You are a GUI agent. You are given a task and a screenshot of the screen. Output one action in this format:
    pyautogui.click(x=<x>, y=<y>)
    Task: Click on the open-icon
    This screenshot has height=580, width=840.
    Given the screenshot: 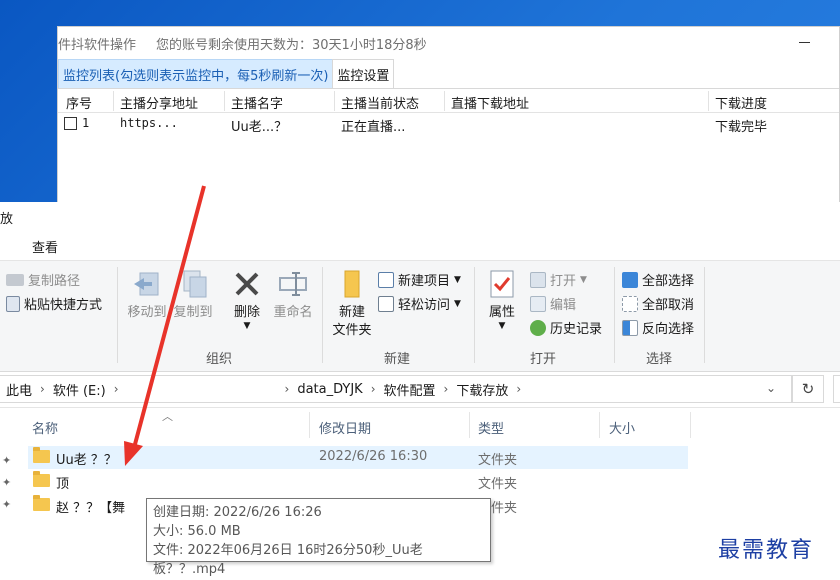 What is the action you would take?
    pyautogui.click(x=538, y=279)
    